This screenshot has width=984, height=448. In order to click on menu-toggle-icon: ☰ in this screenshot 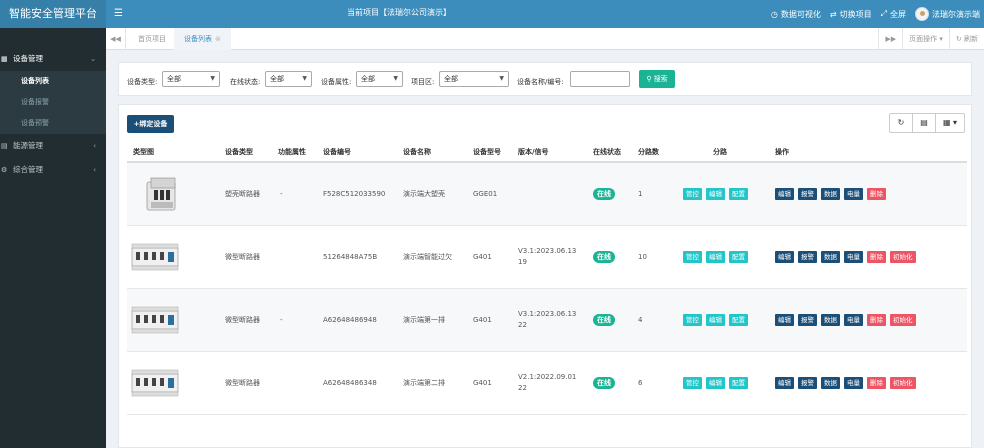, I will do `click(118, 14)`.